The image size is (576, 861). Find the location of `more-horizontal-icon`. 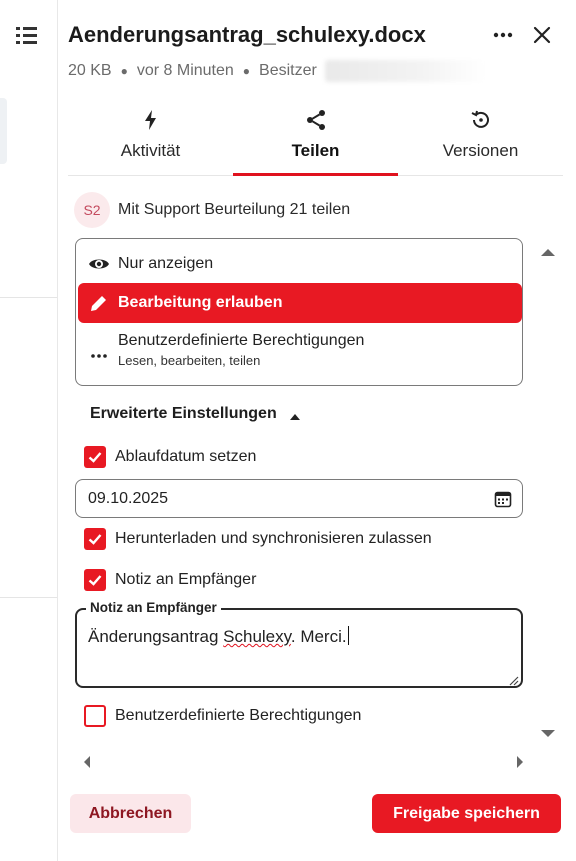

more-horizontal-icon is located at coordinates (503, 35).